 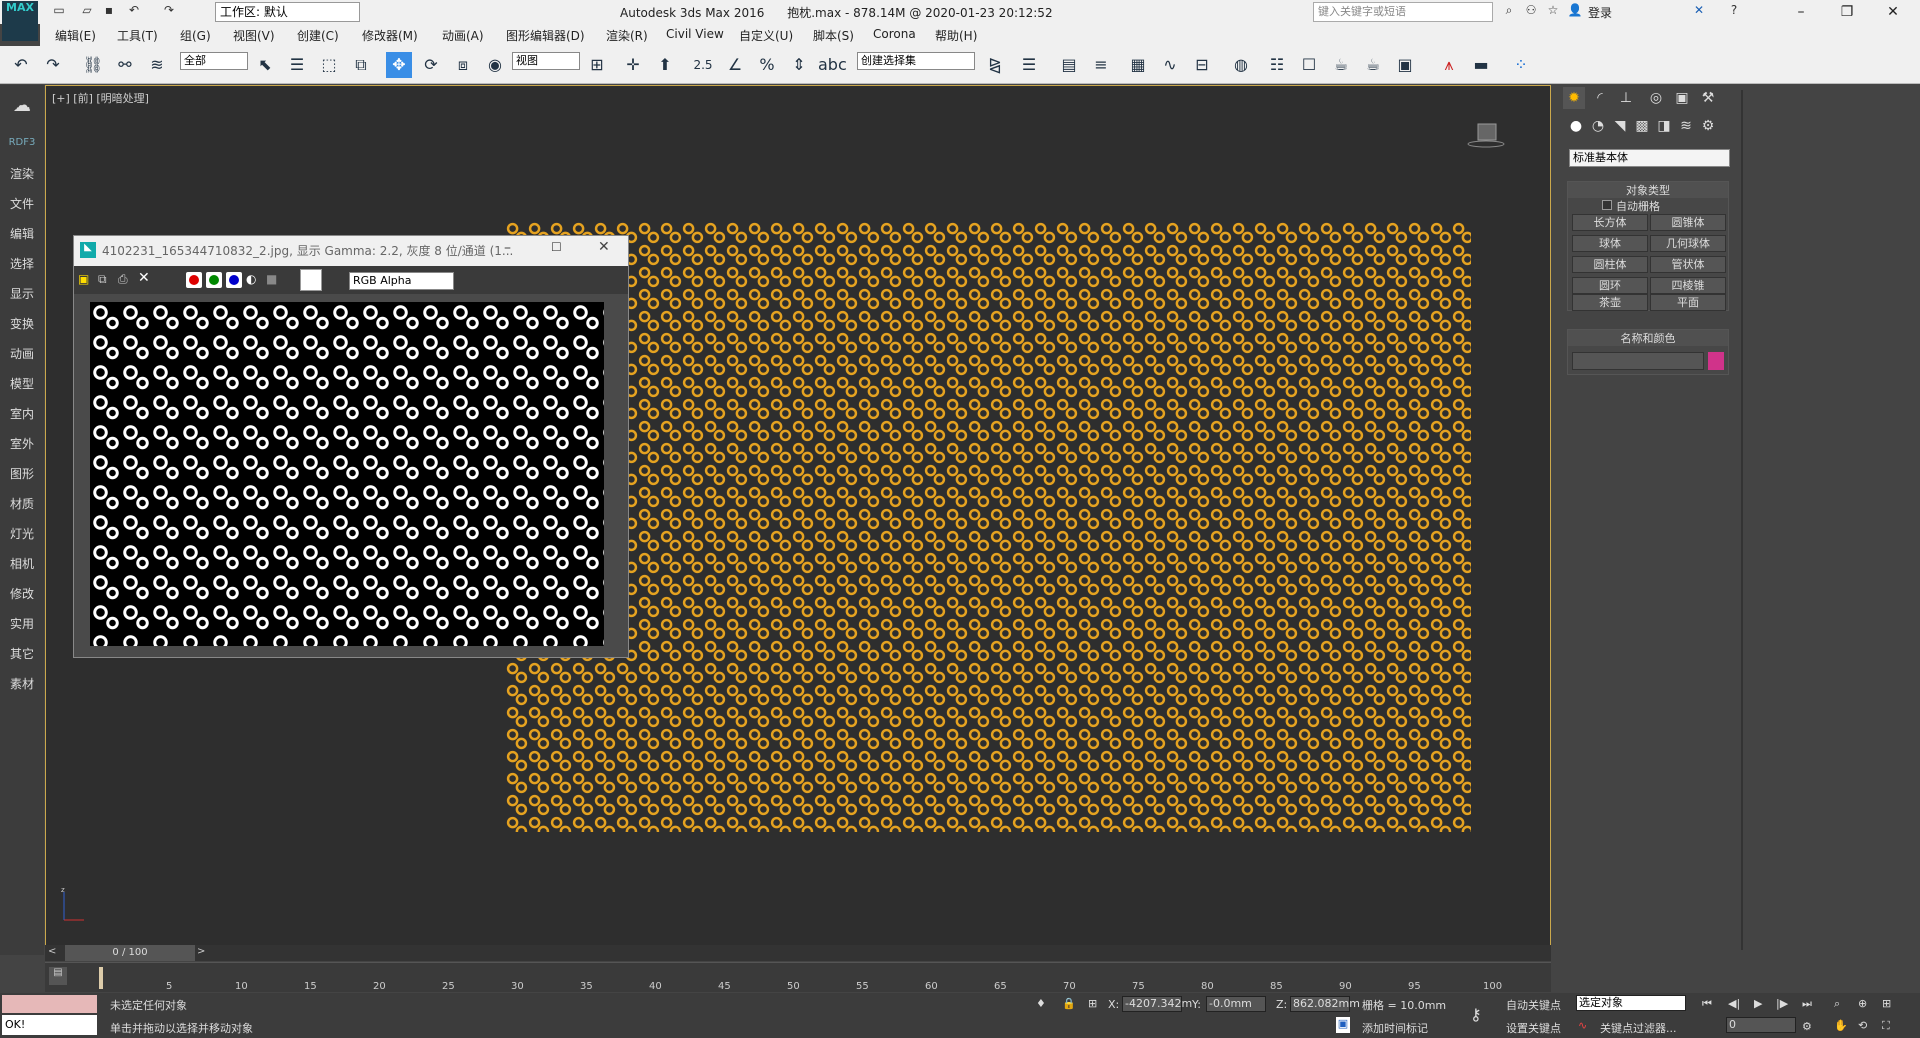 What do you see at coordinates (169, 12) in the screenshot?
I see `redo-icon: ↷` at bounding box center [169, 12].